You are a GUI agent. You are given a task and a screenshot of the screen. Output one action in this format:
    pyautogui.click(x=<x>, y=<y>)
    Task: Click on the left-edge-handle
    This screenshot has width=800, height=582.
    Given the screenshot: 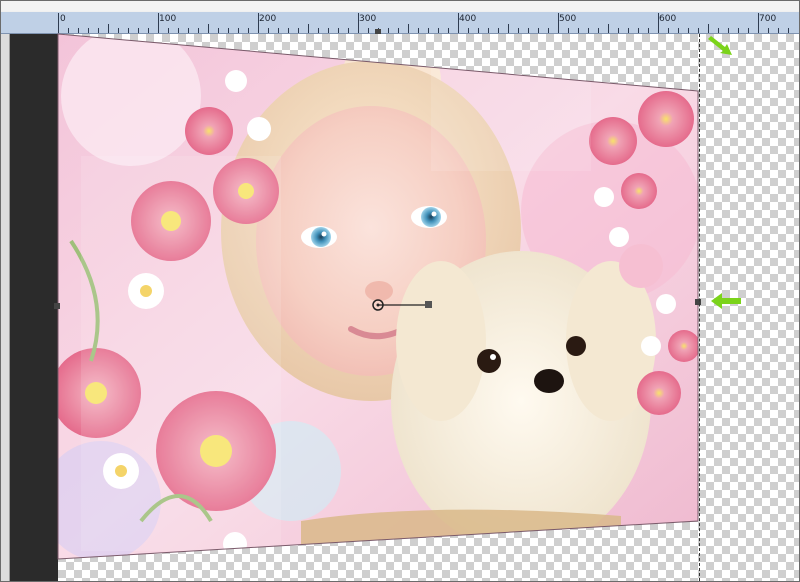 What is the action you would take?
    pyautogui.click(x=57, y=306)
    